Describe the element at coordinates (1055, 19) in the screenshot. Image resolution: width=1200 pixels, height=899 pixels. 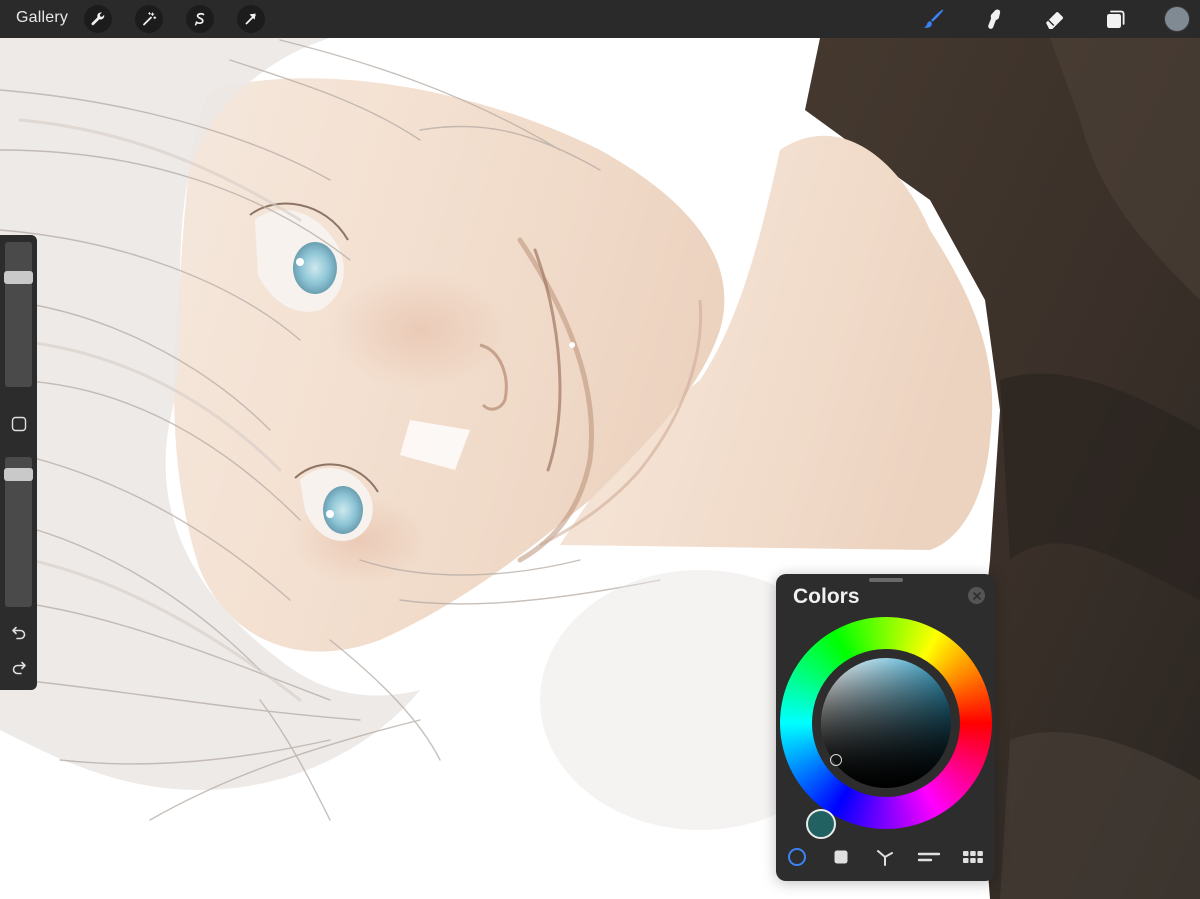
I see `eraser-icon` at that location.